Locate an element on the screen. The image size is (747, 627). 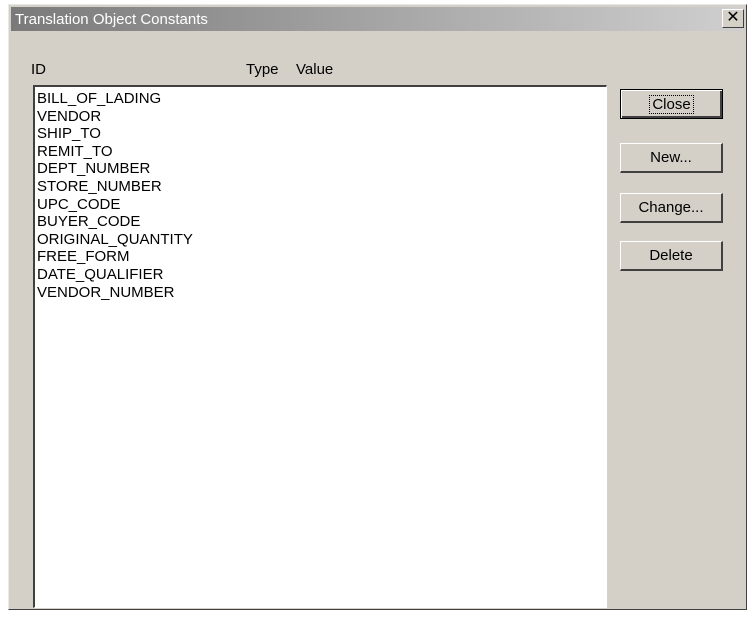
list-item: UPC_CODE is located at coordinates (321, 205).